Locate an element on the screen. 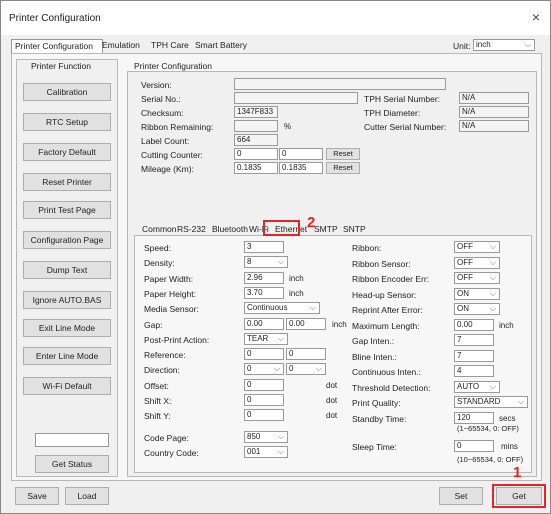  standby-hint: (1~65534, 0: OFF) is located at coordinates (488, 428).